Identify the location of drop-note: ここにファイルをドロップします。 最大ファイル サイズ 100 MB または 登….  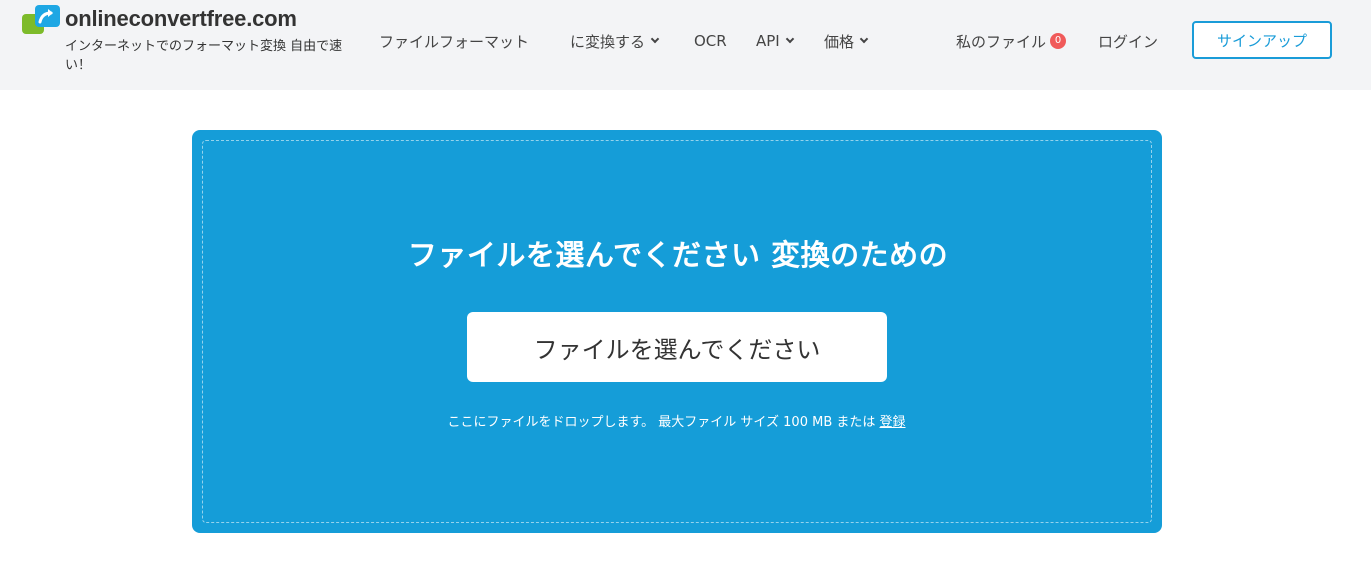
(676, 420).